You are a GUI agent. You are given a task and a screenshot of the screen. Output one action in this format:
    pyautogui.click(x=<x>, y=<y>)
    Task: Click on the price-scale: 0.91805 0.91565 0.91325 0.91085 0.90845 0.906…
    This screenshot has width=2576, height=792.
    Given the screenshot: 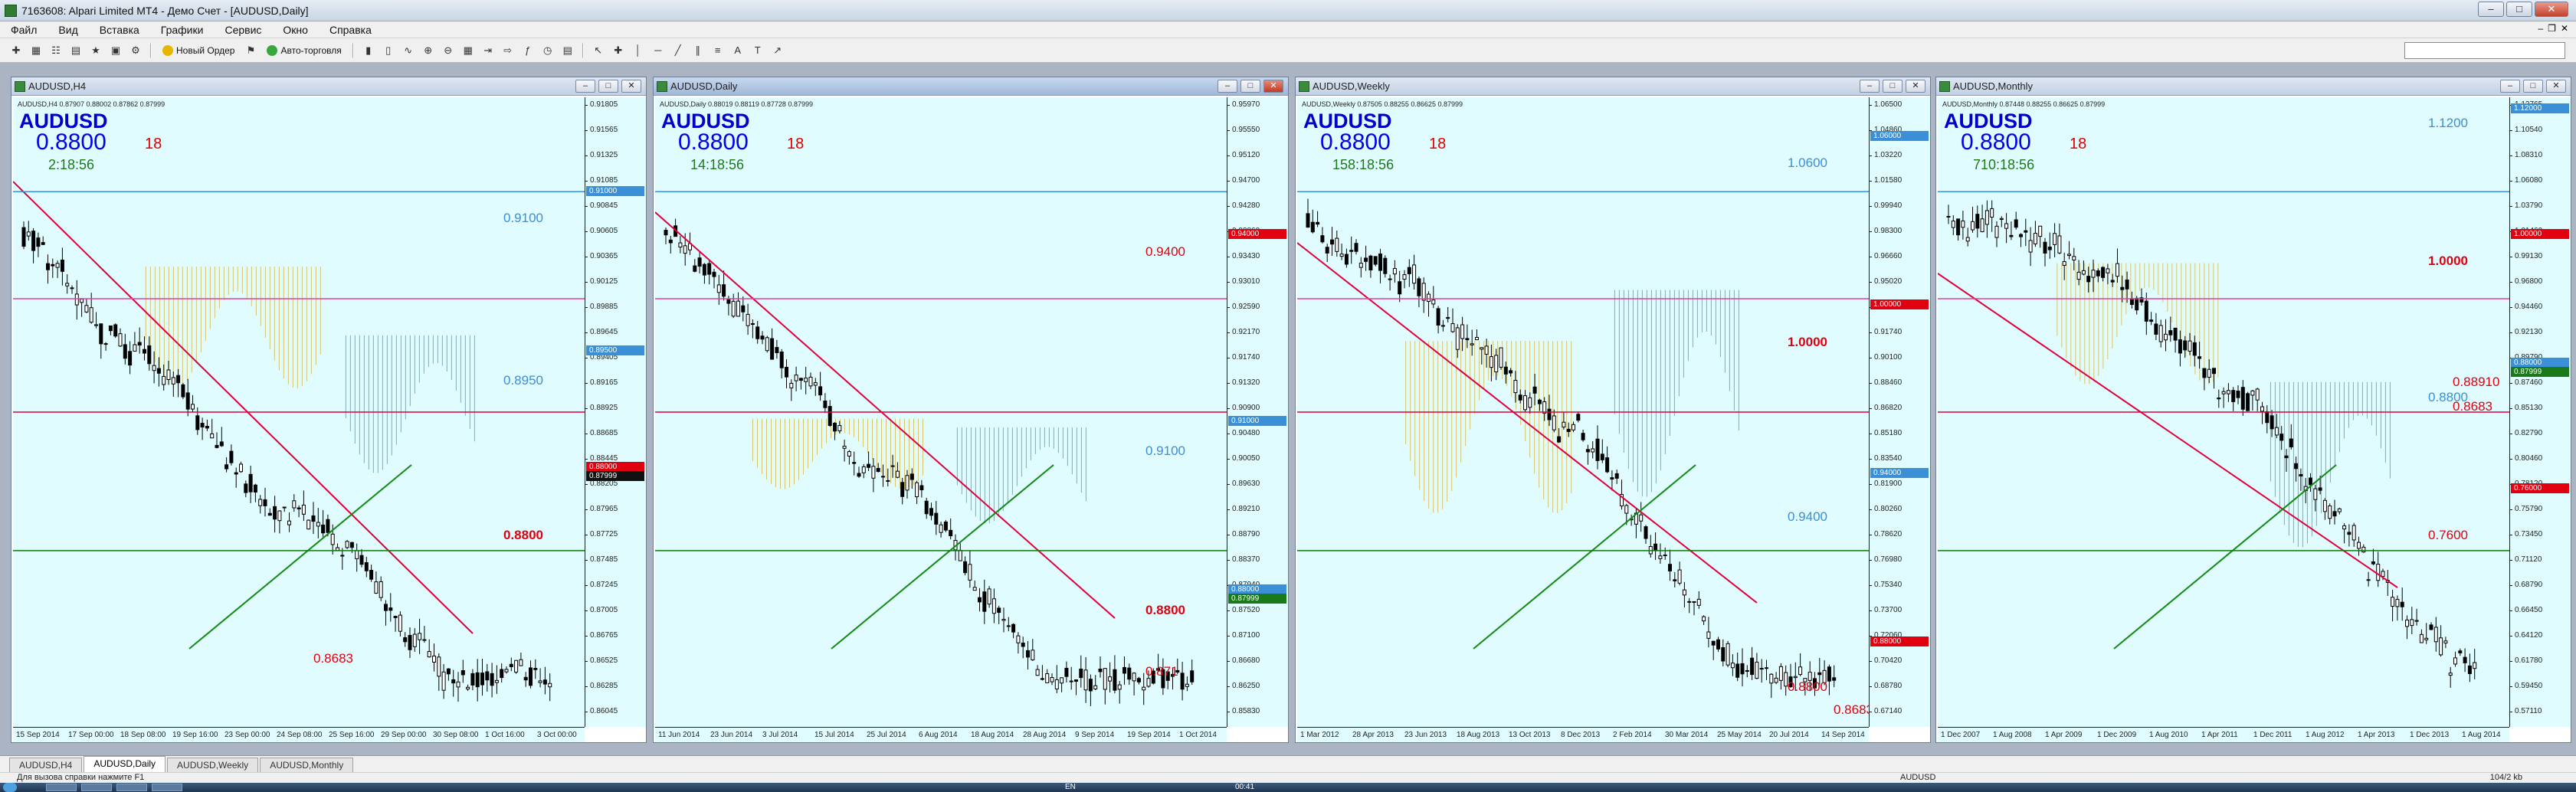 What is the action you would take?
    pyautogui.click(x=615, y=412)
    